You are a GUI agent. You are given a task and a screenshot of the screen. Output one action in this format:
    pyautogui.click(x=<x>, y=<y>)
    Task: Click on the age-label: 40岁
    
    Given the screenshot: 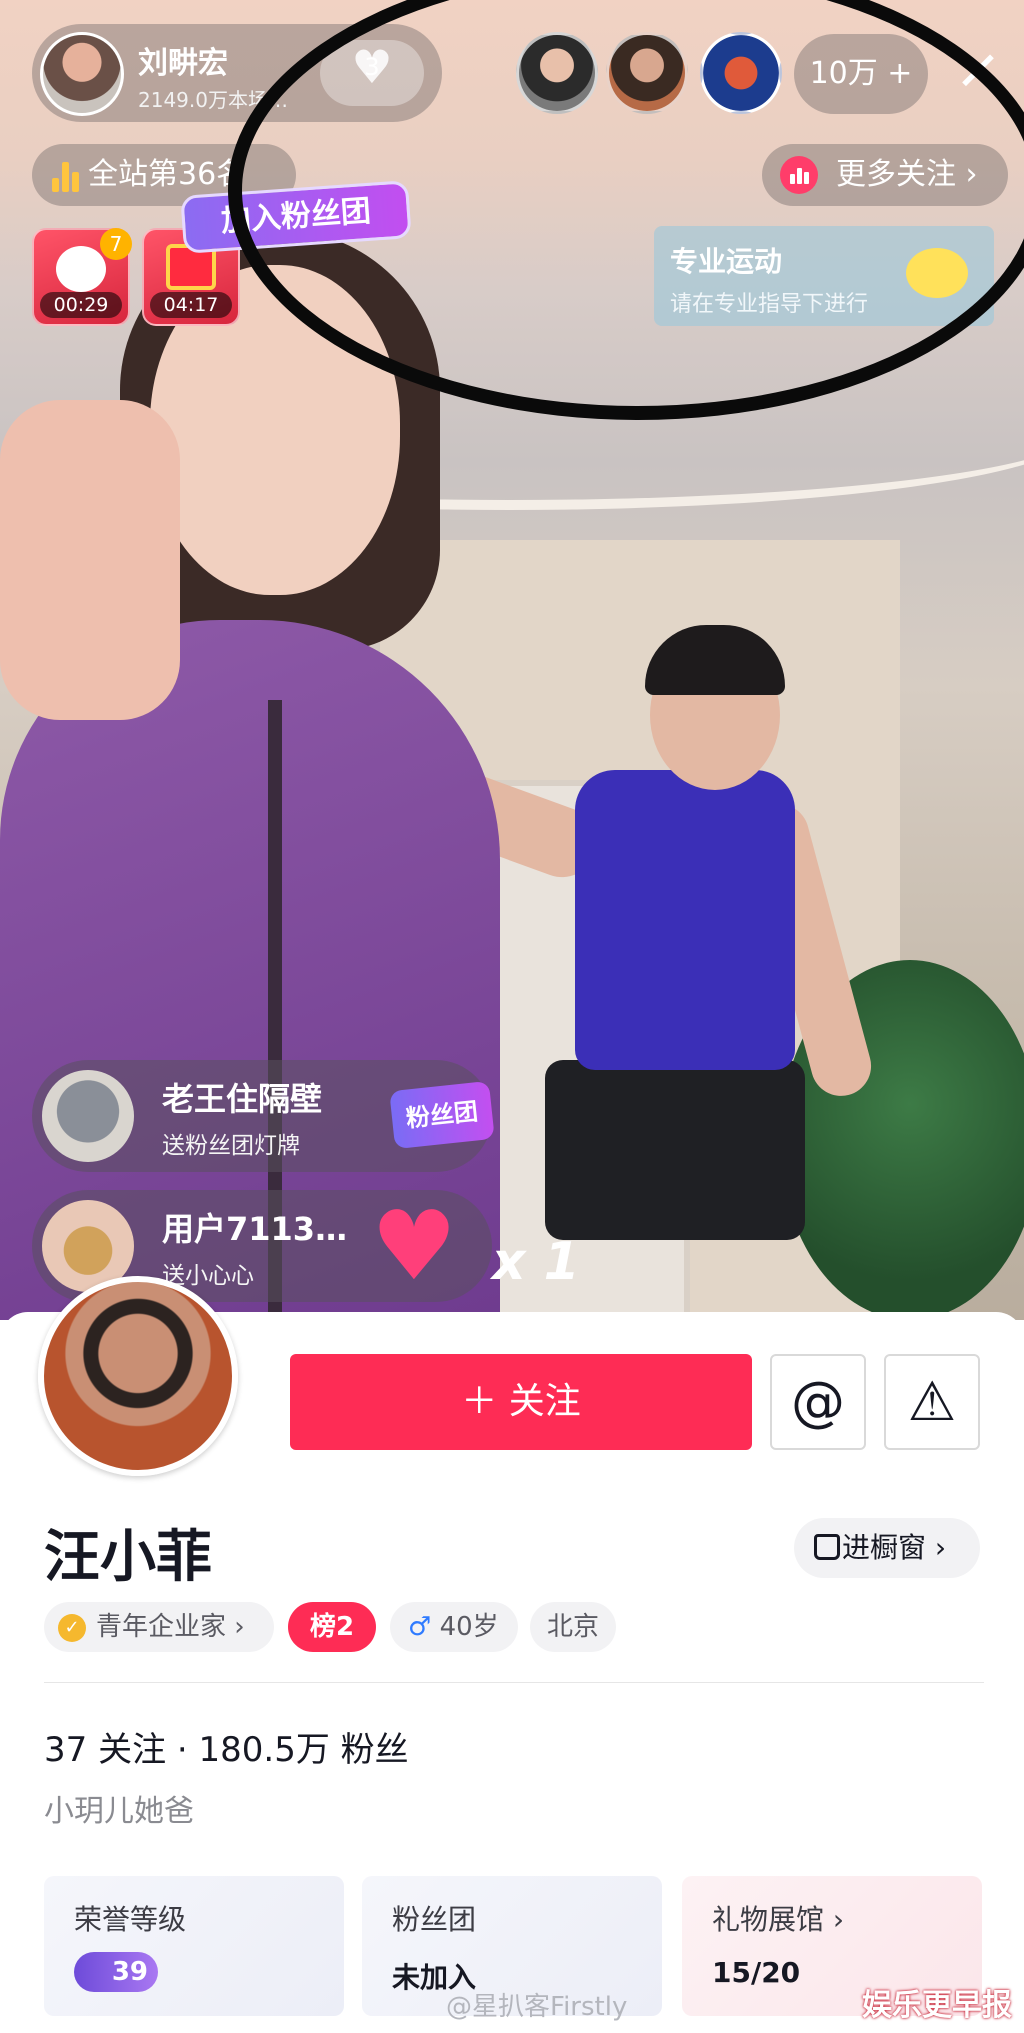 What is the action you would take?
    pyautogui.click(x=469, y=1627)
    